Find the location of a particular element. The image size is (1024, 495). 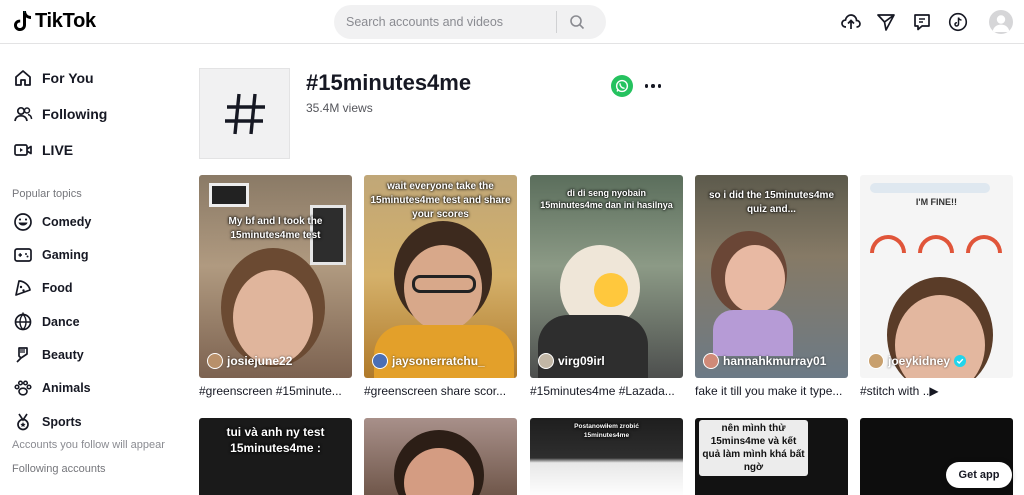

medal-icon is located at coordinates (23, 422).